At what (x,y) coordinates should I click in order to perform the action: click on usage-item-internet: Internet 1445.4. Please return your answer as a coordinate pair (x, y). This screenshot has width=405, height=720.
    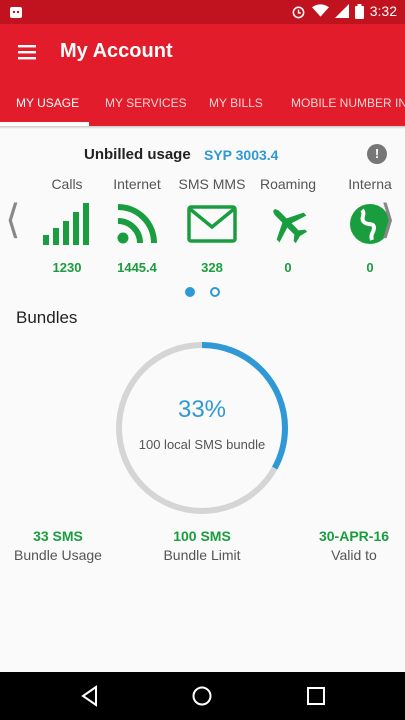
    Looking at the image, I should click on (137, 225).